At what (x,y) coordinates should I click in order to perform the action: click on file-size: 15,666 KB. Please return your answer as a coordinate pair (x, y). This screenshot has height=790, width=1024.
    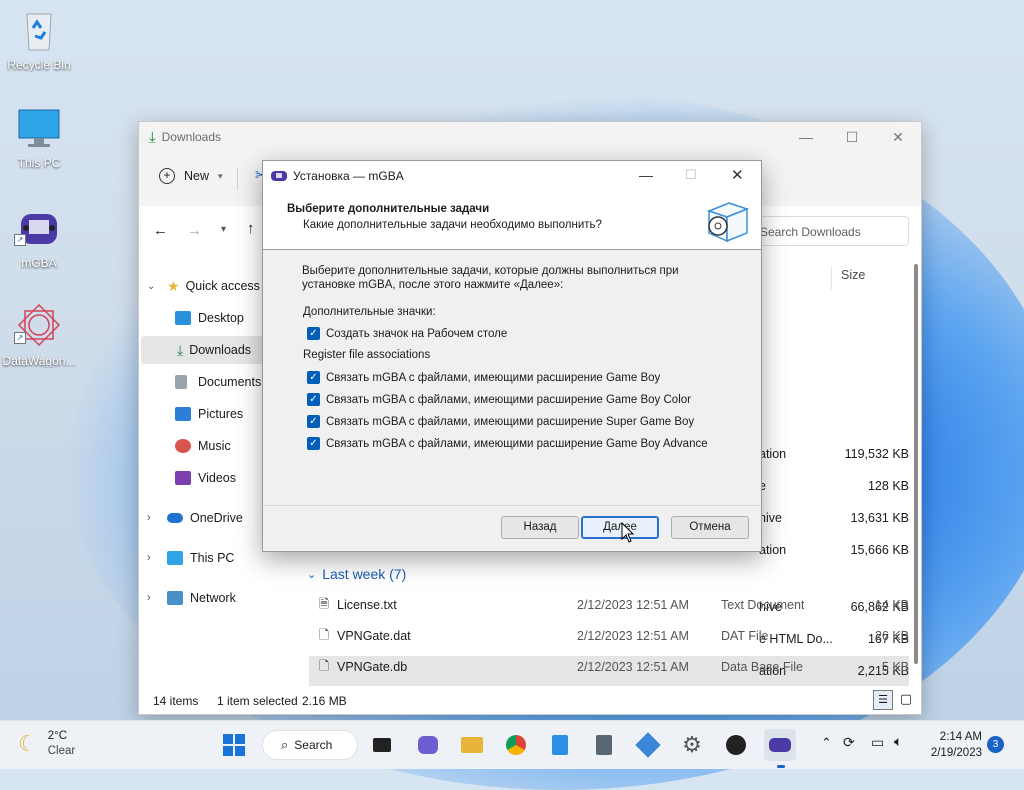
    Looking at the image, I should click on (879, 550).